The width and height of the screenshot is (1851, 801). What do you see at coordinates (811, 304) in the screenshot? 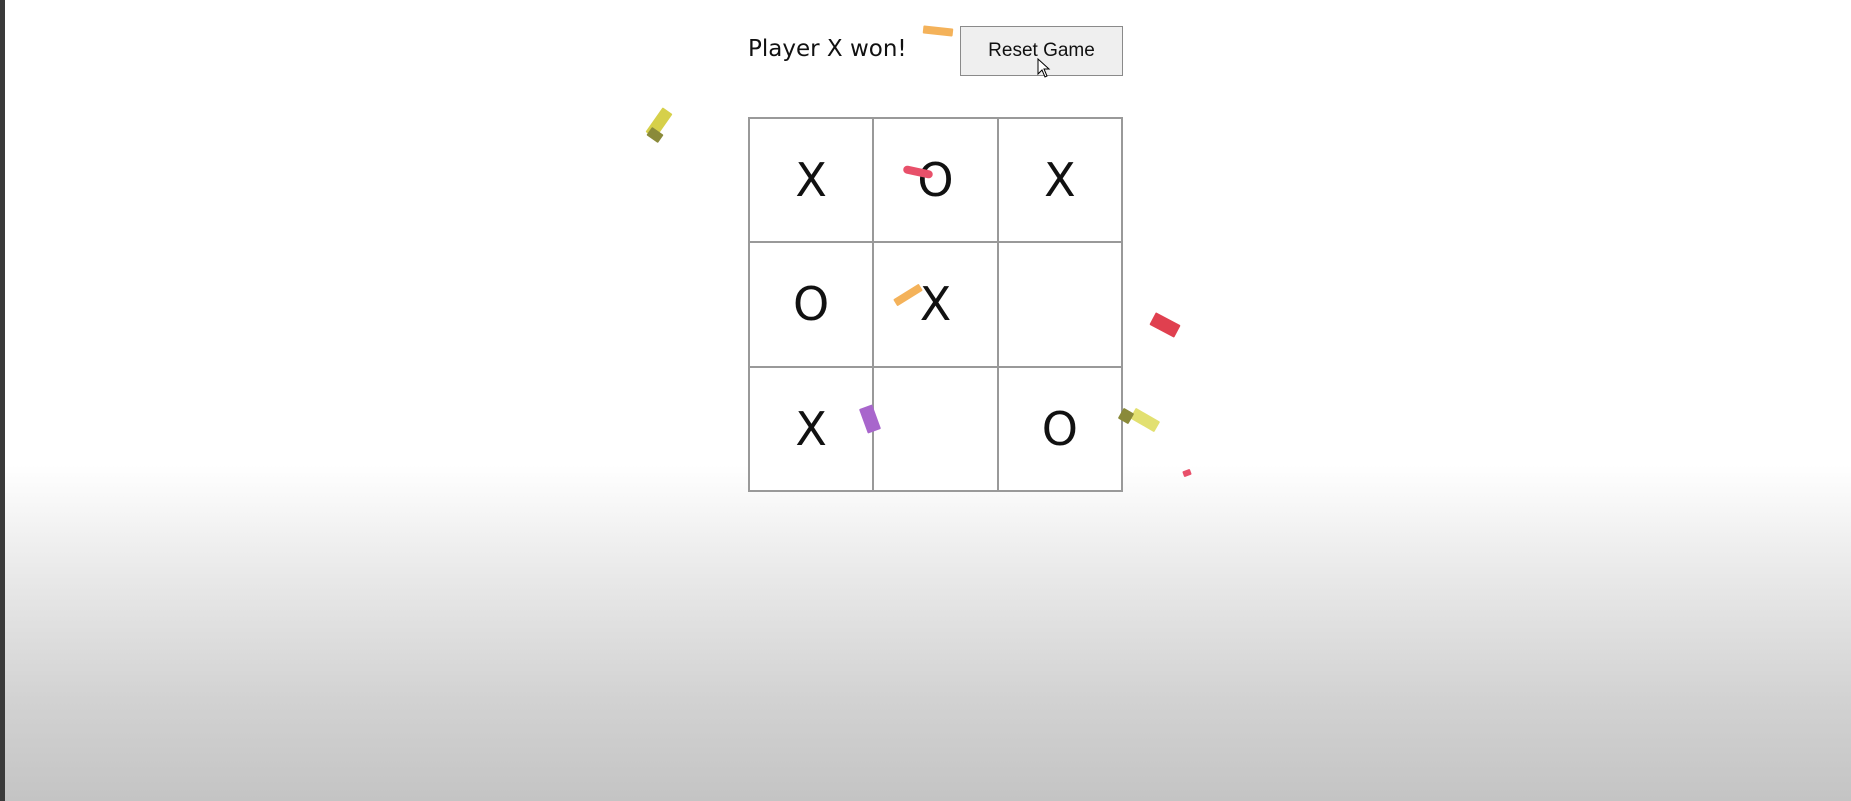
I see `board-cell-4: O` at bounding box center [811, 304].